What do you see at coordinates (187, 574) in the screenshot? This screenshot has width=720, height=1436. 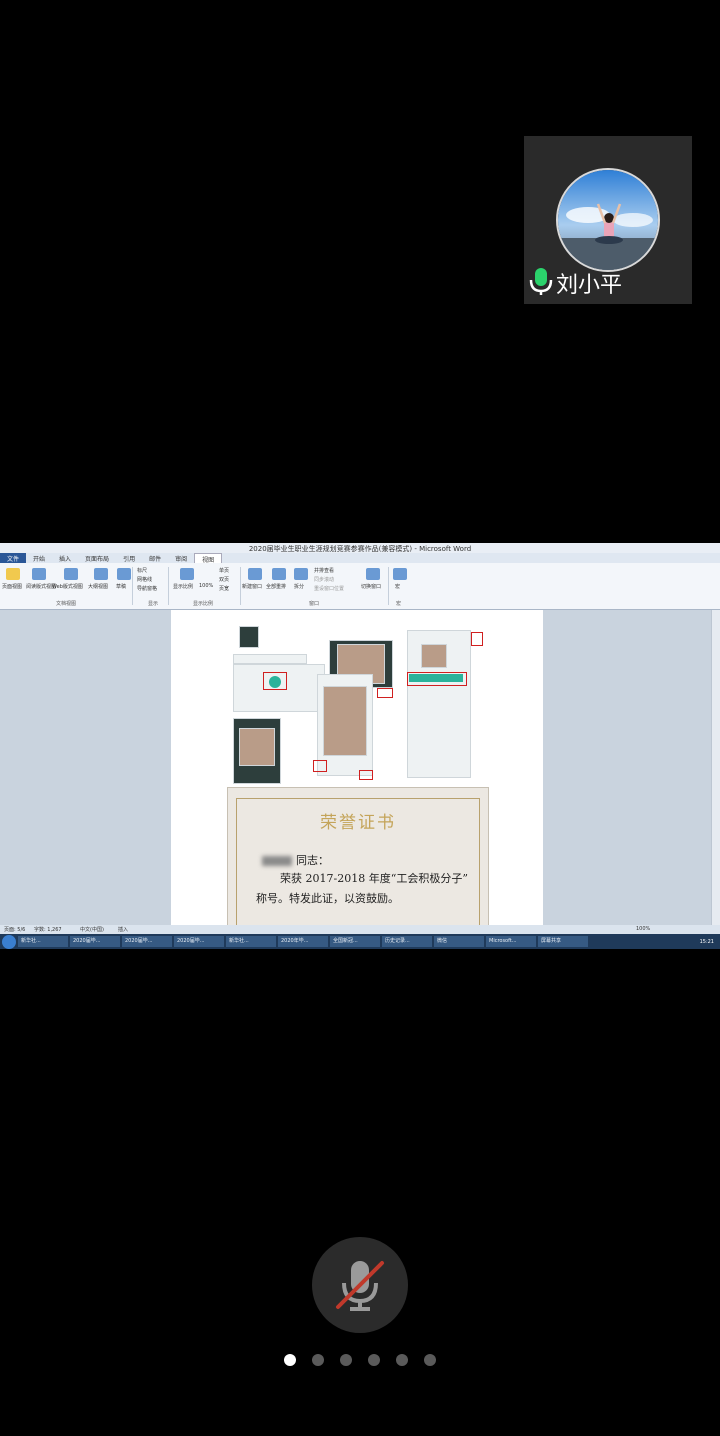 I see `zoom-icon` at bounding box center [187, 574].